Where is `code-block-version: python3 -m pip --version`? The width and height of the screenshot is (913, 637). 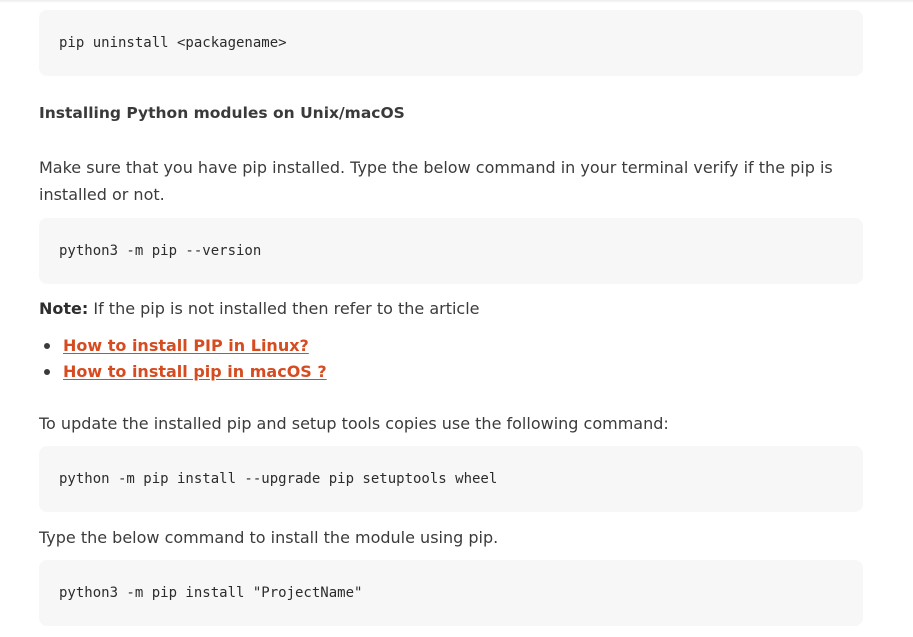
code-block-version: python3 -m pip --version is located at coordinates (451, 251).